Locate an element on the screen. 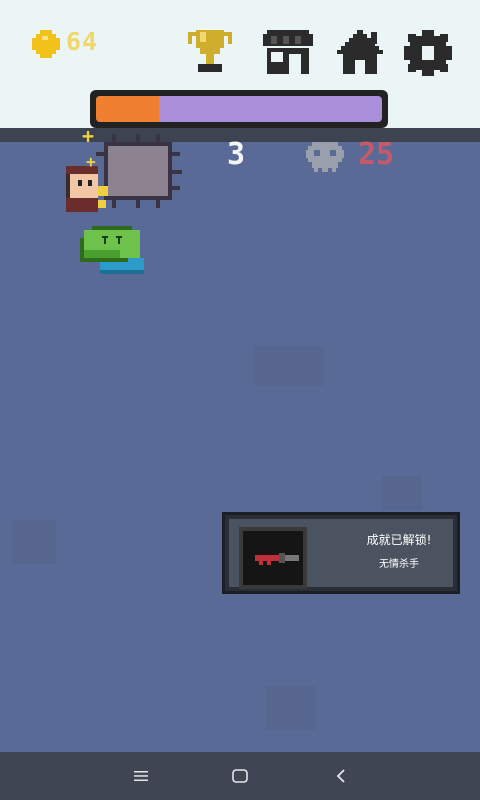  knife-icon is located at coordinates (277, 559).